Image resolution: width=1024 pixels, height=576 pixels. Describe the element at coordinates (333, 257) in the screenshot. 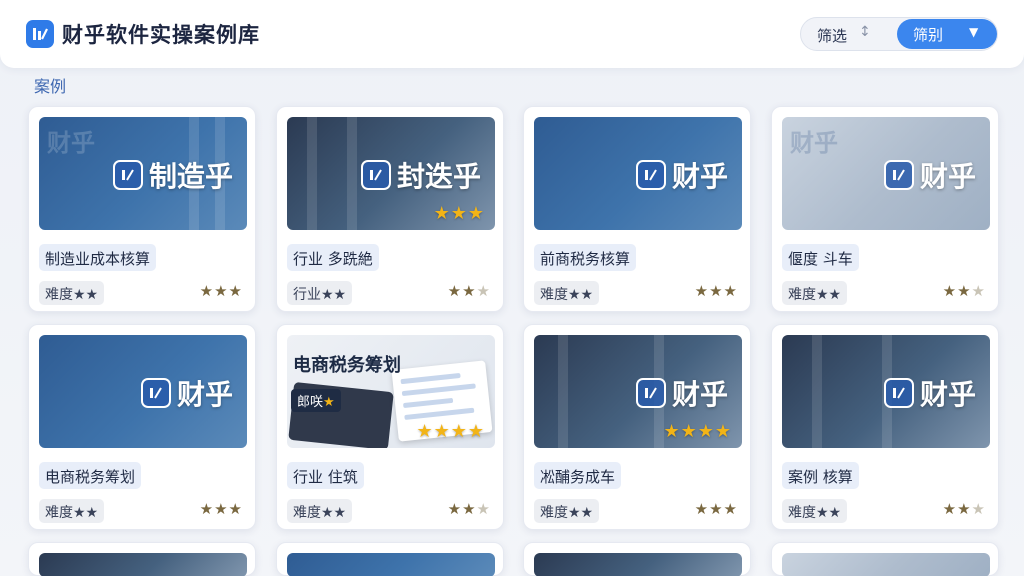

I see `case-title: 行业 多跣絶` at that location.